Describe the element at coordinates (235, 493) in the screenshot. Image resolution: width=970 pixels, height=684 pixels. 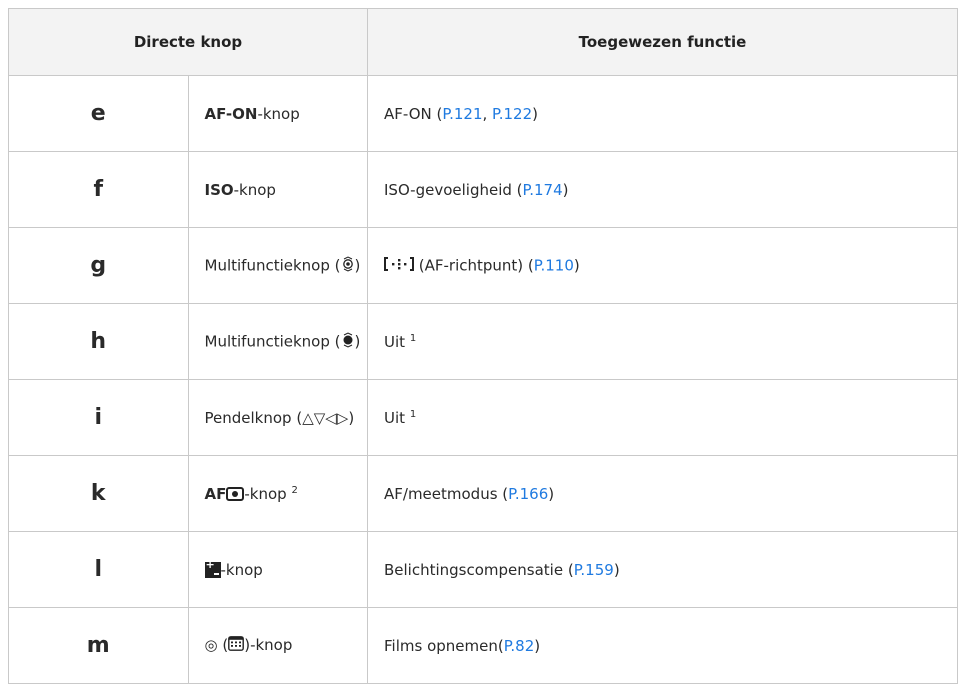
I see `metering-icon` at that location.